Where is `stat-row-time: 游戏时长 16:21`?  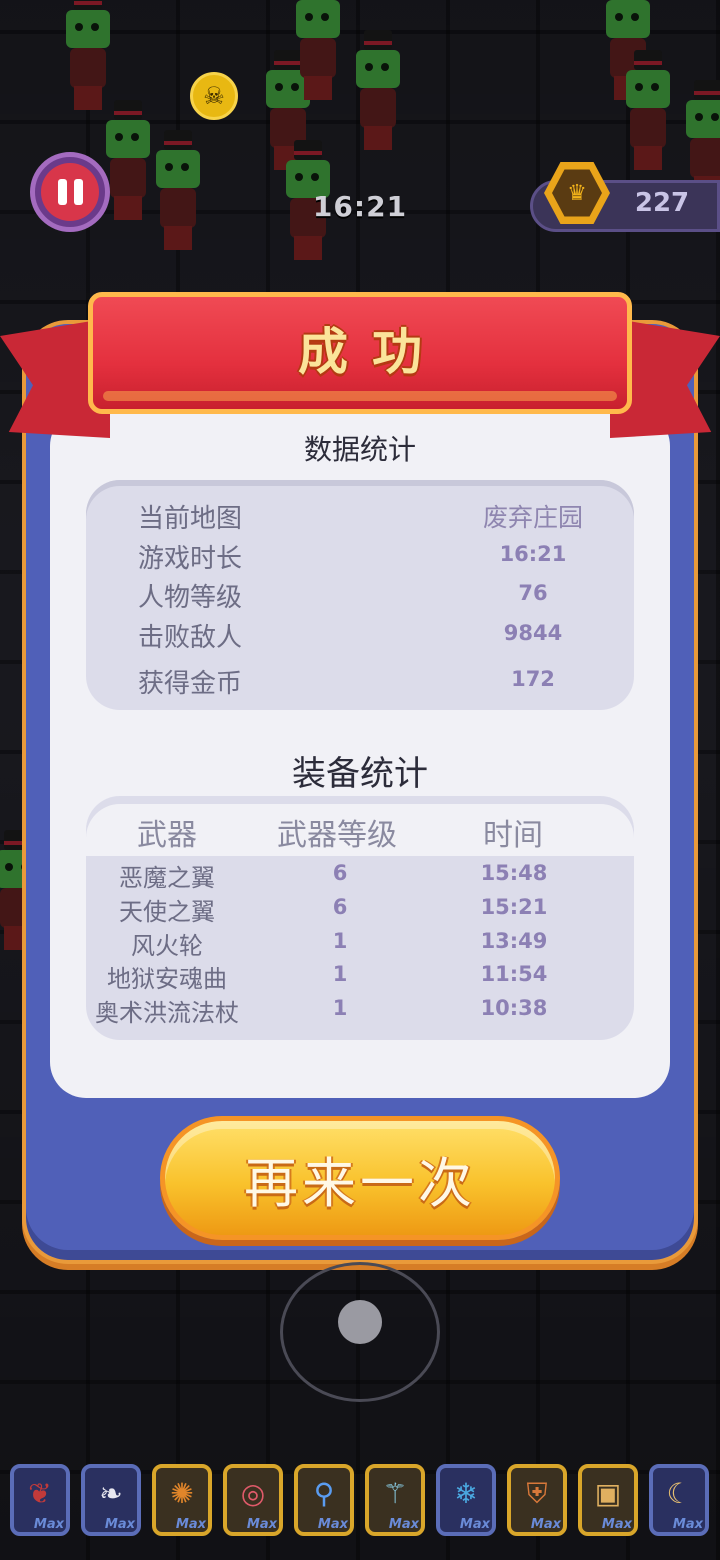 stat-row-time: 游戏时长 16:21 is located at coordinates (360, 556).